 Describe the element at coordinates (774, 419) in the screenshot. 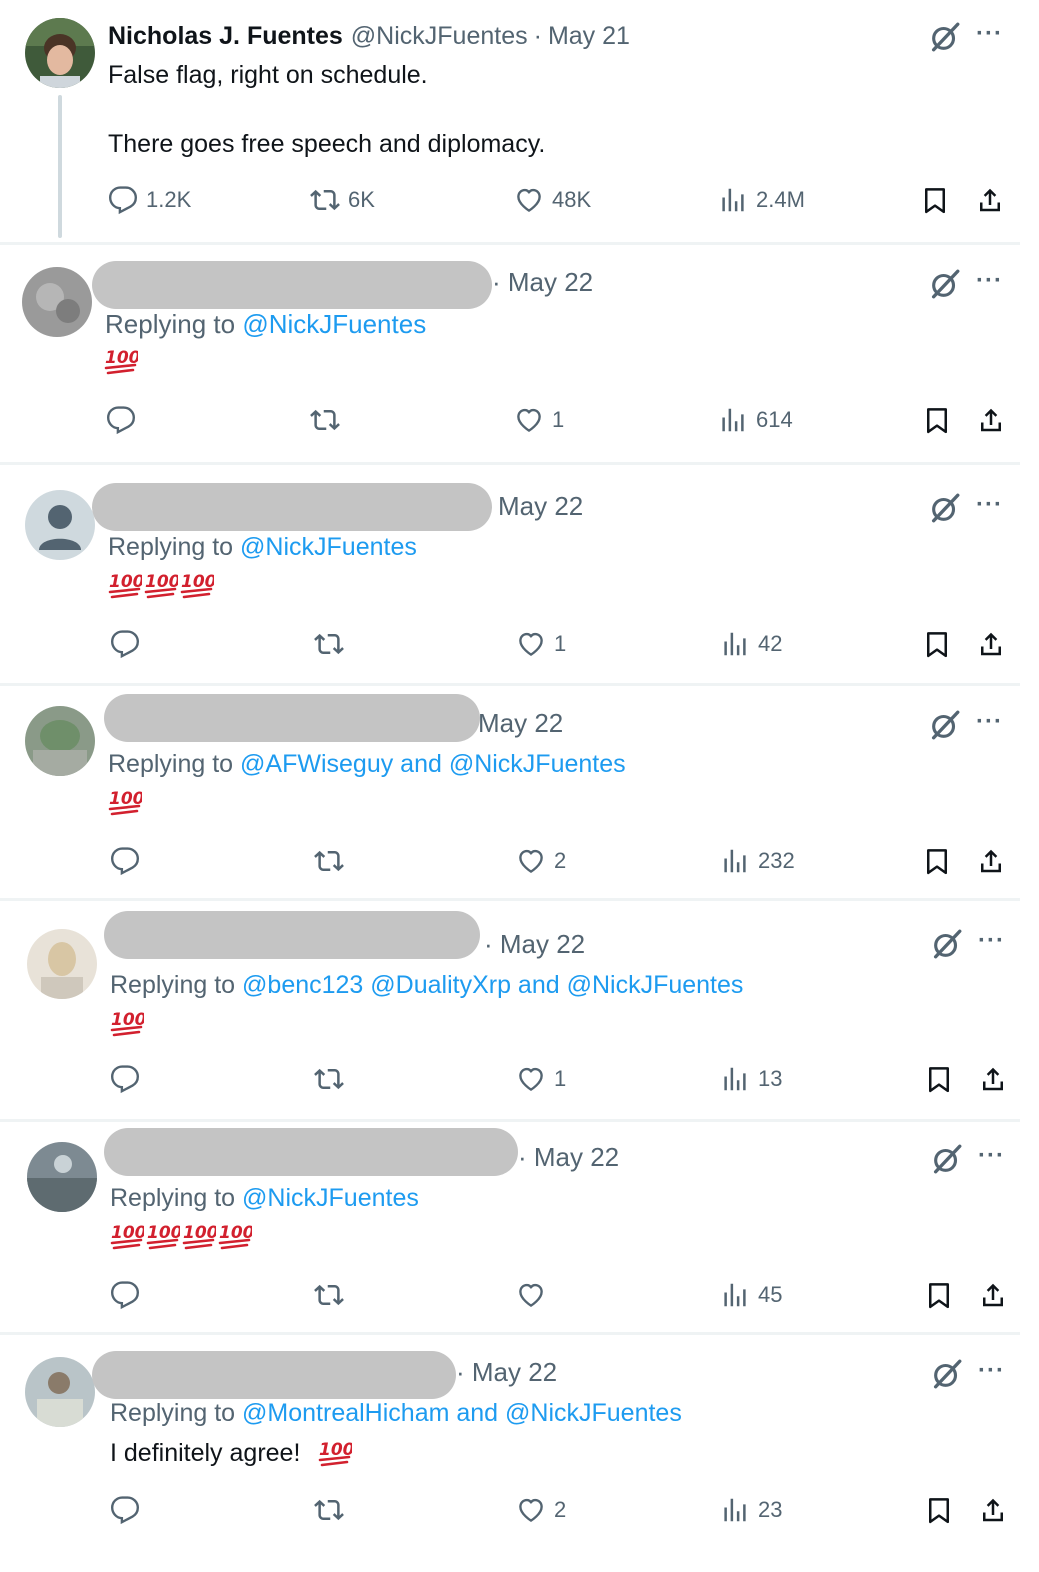

I see `views-count: 614` at that location.